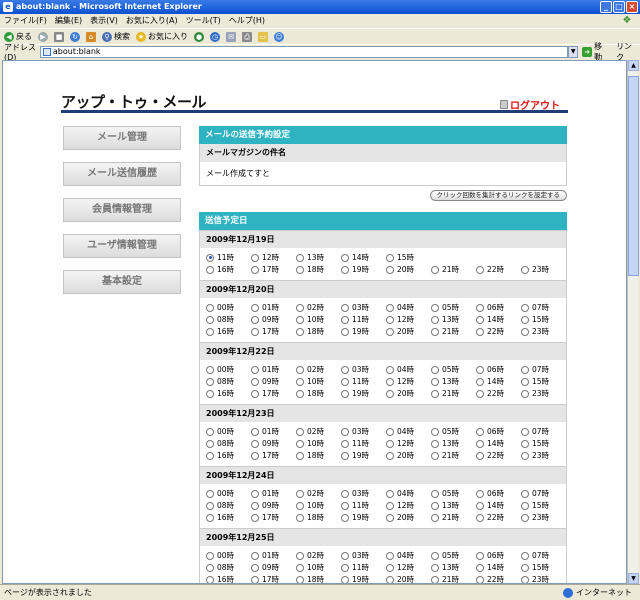 This screenshot has width=640, height=600. I want to click on menu-file: ファイル(F), so click(25, 21).